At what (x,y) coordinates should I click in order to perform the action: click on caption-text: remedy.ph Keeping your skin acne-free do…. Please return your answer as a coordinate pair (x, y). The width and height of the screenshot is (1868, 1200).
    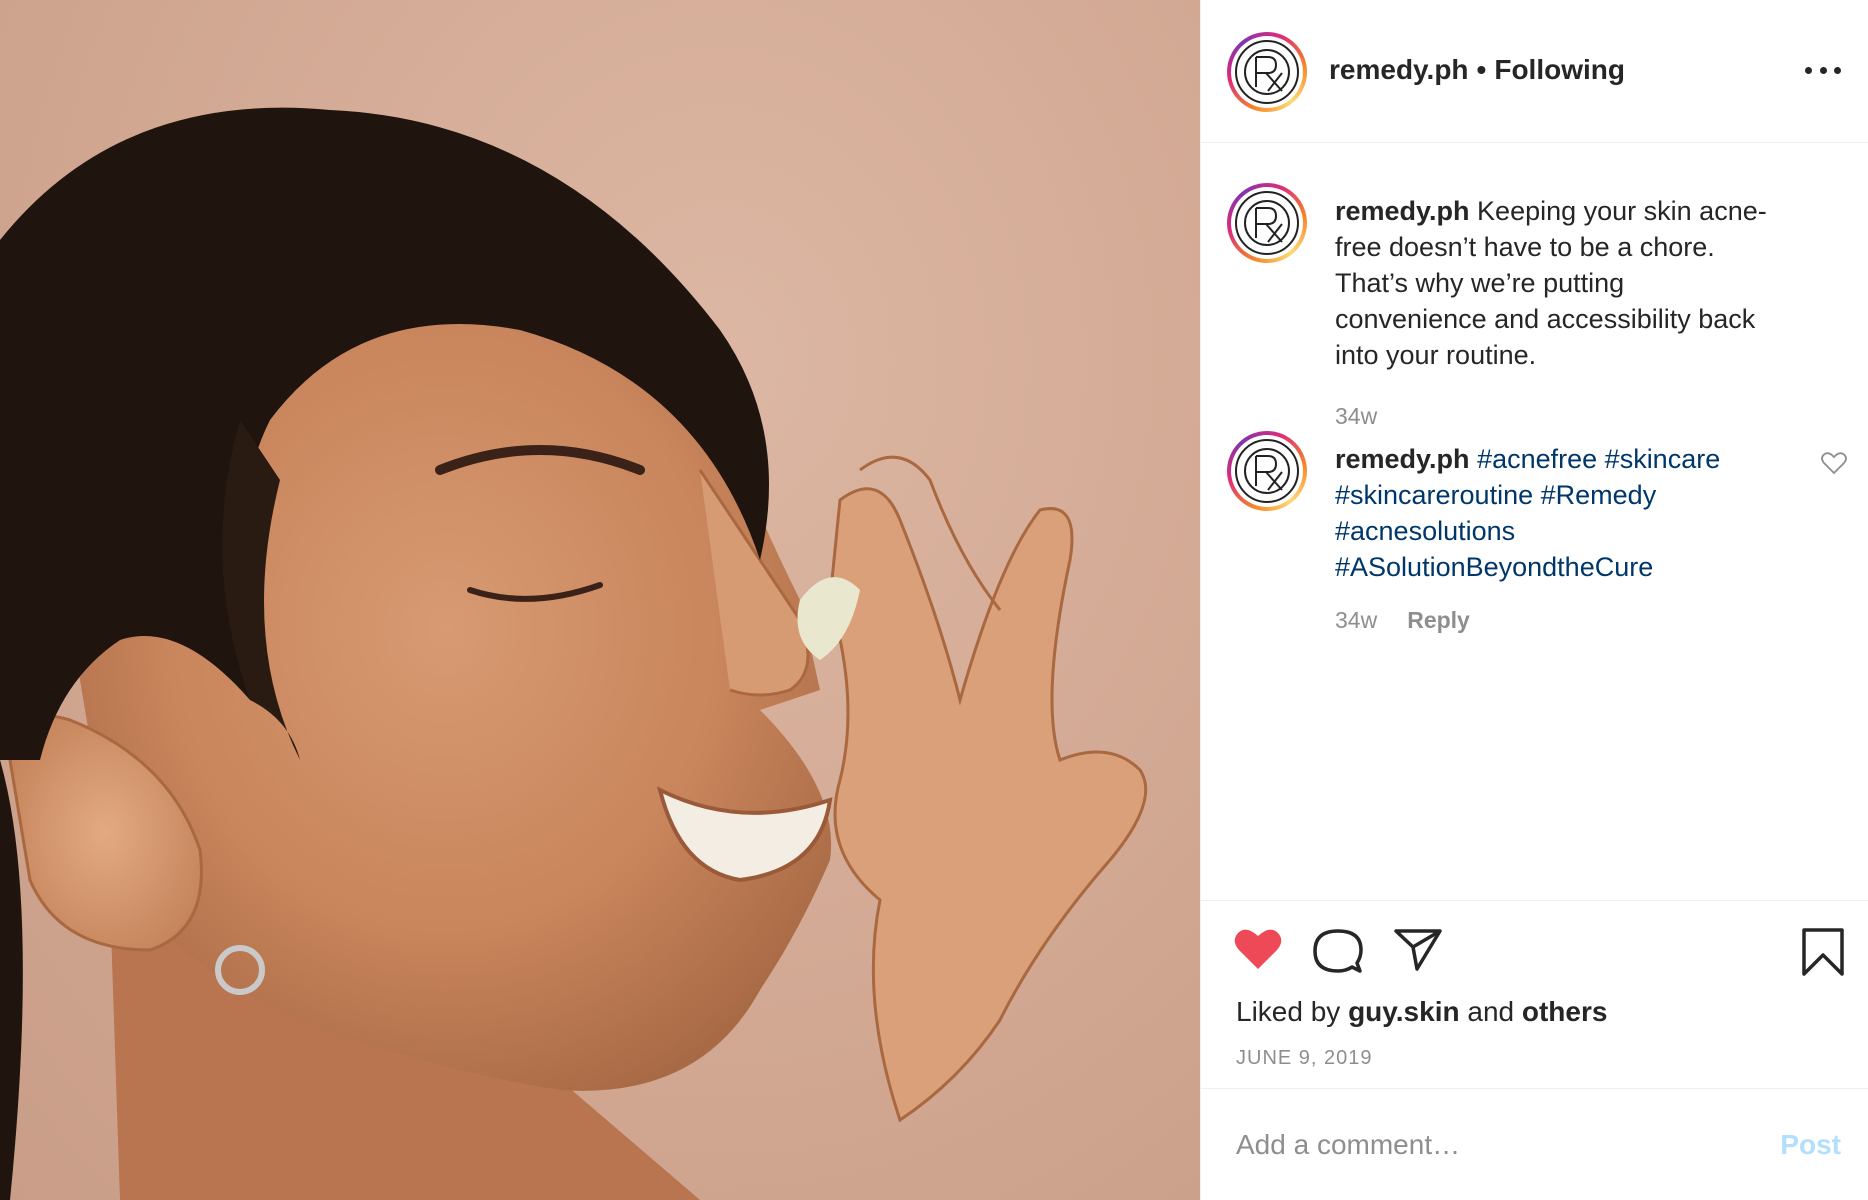
    Looking at the image, I should click on (1555, 283).